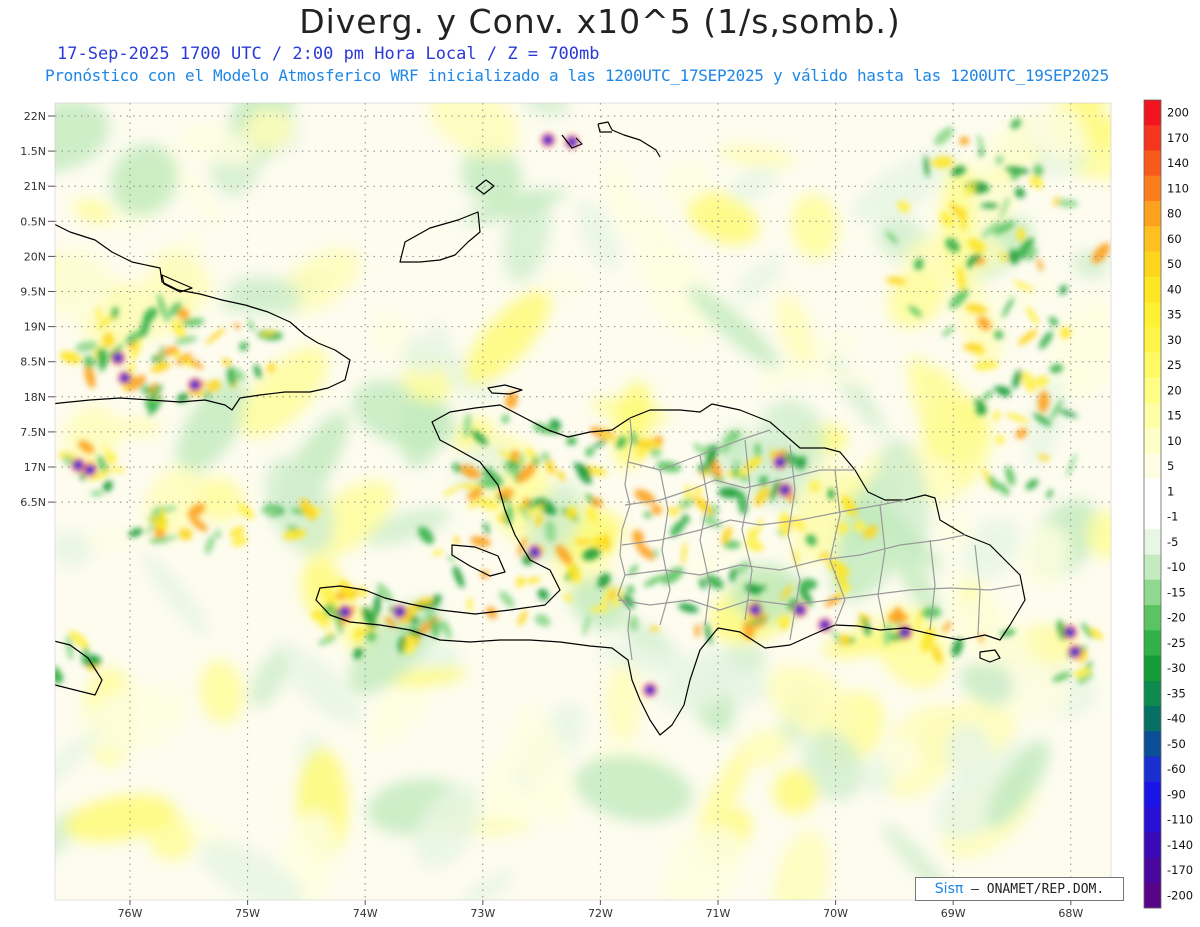  What do you see at coordinates (33, 221) in the screenshot?
I see `lat-label: 0.5N` at bounding box center [33, 221].